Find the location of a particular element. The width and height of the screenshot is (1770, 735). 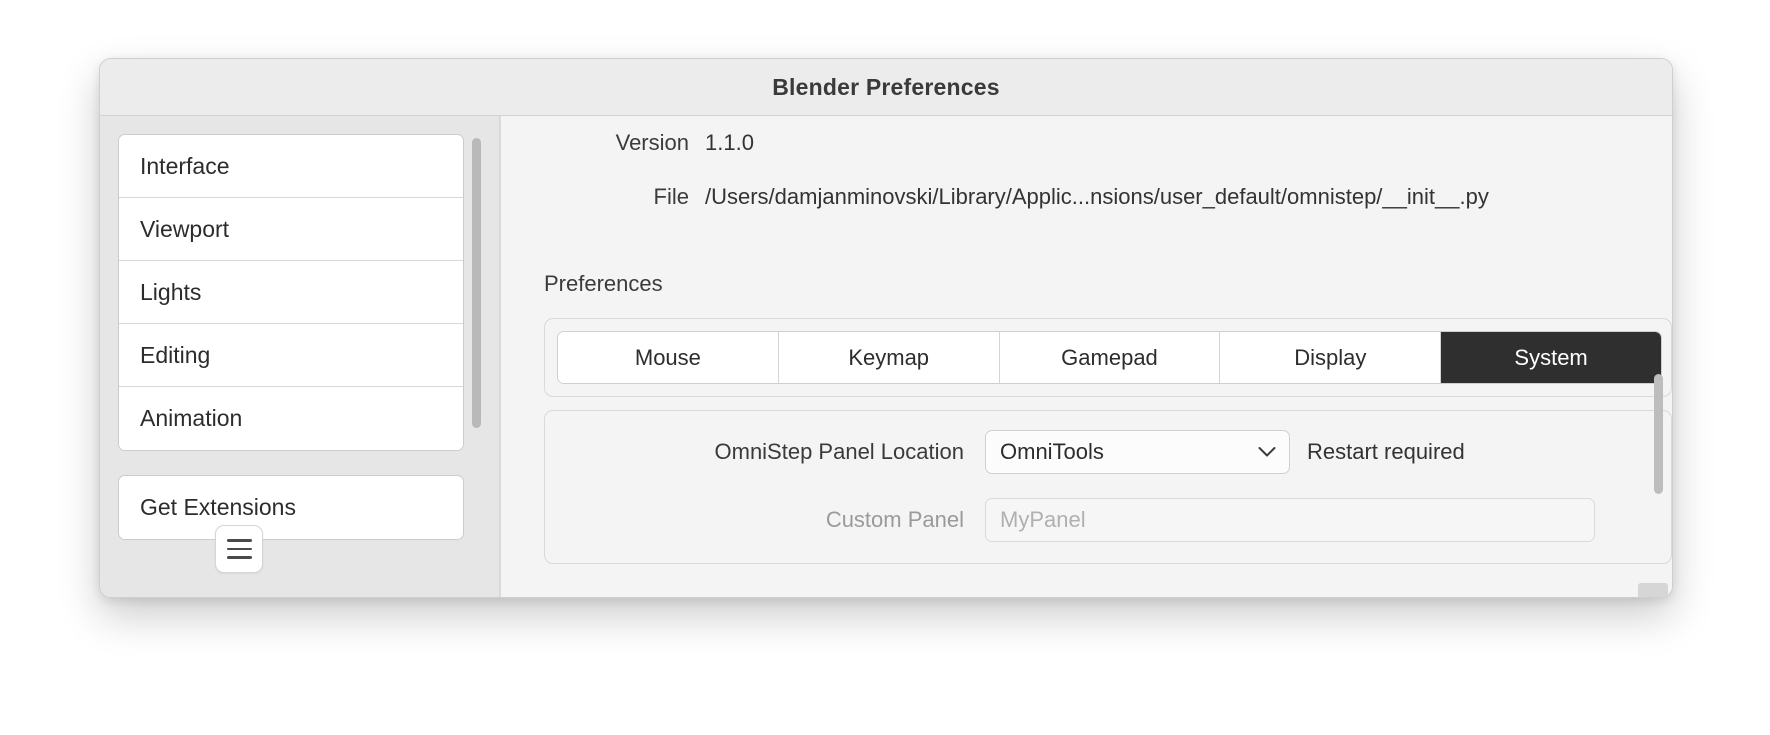

file-label: File is located at coordinates (671, 196).